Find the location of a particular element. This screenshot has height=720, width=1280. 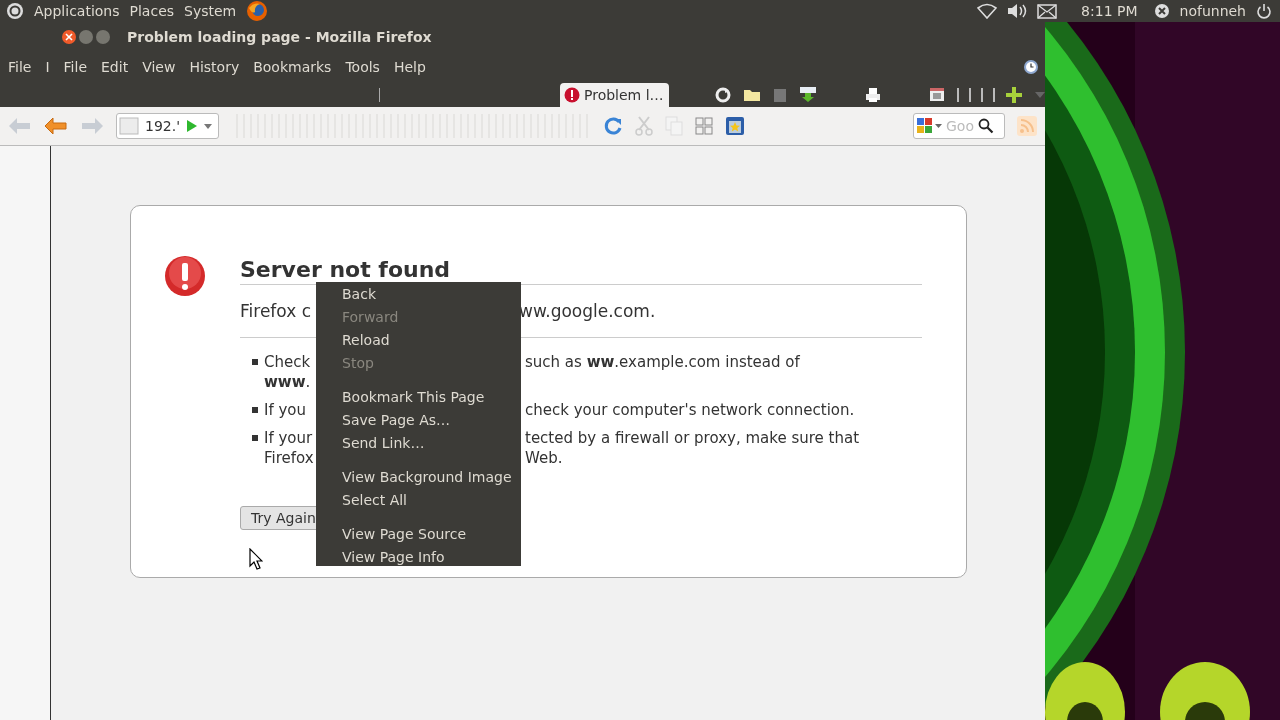

bullet-text: If your is located at coordinates (288, 438).